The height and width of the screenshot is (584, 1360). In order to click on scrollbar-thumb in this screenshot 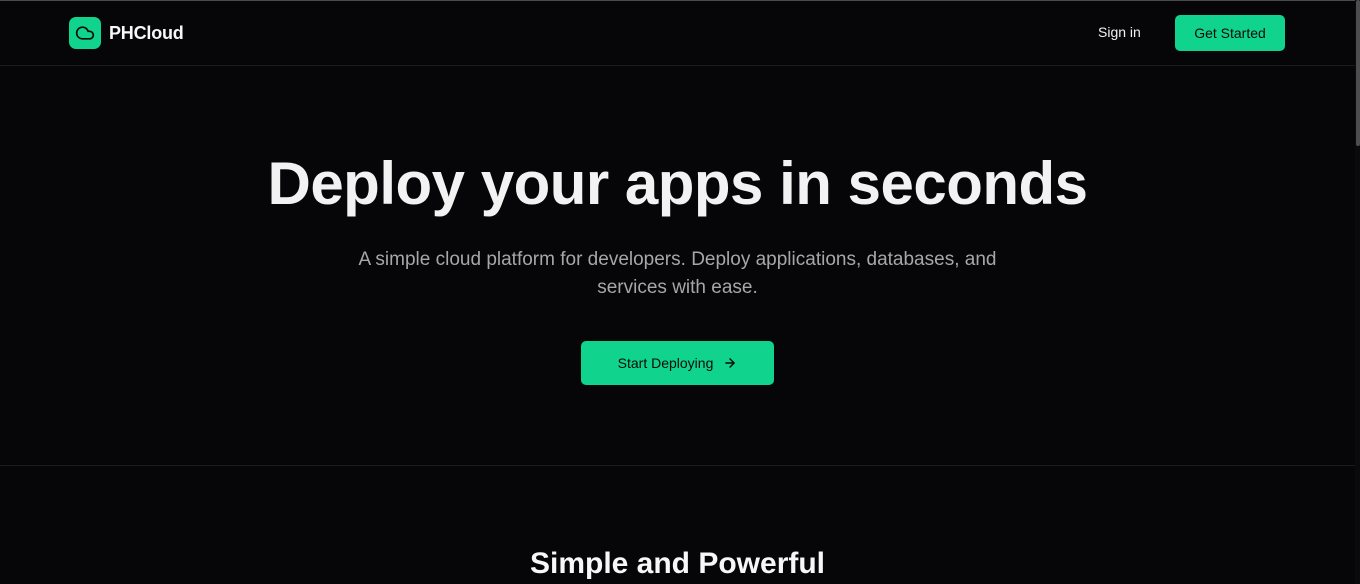, I will do `click(1358, 73)`.